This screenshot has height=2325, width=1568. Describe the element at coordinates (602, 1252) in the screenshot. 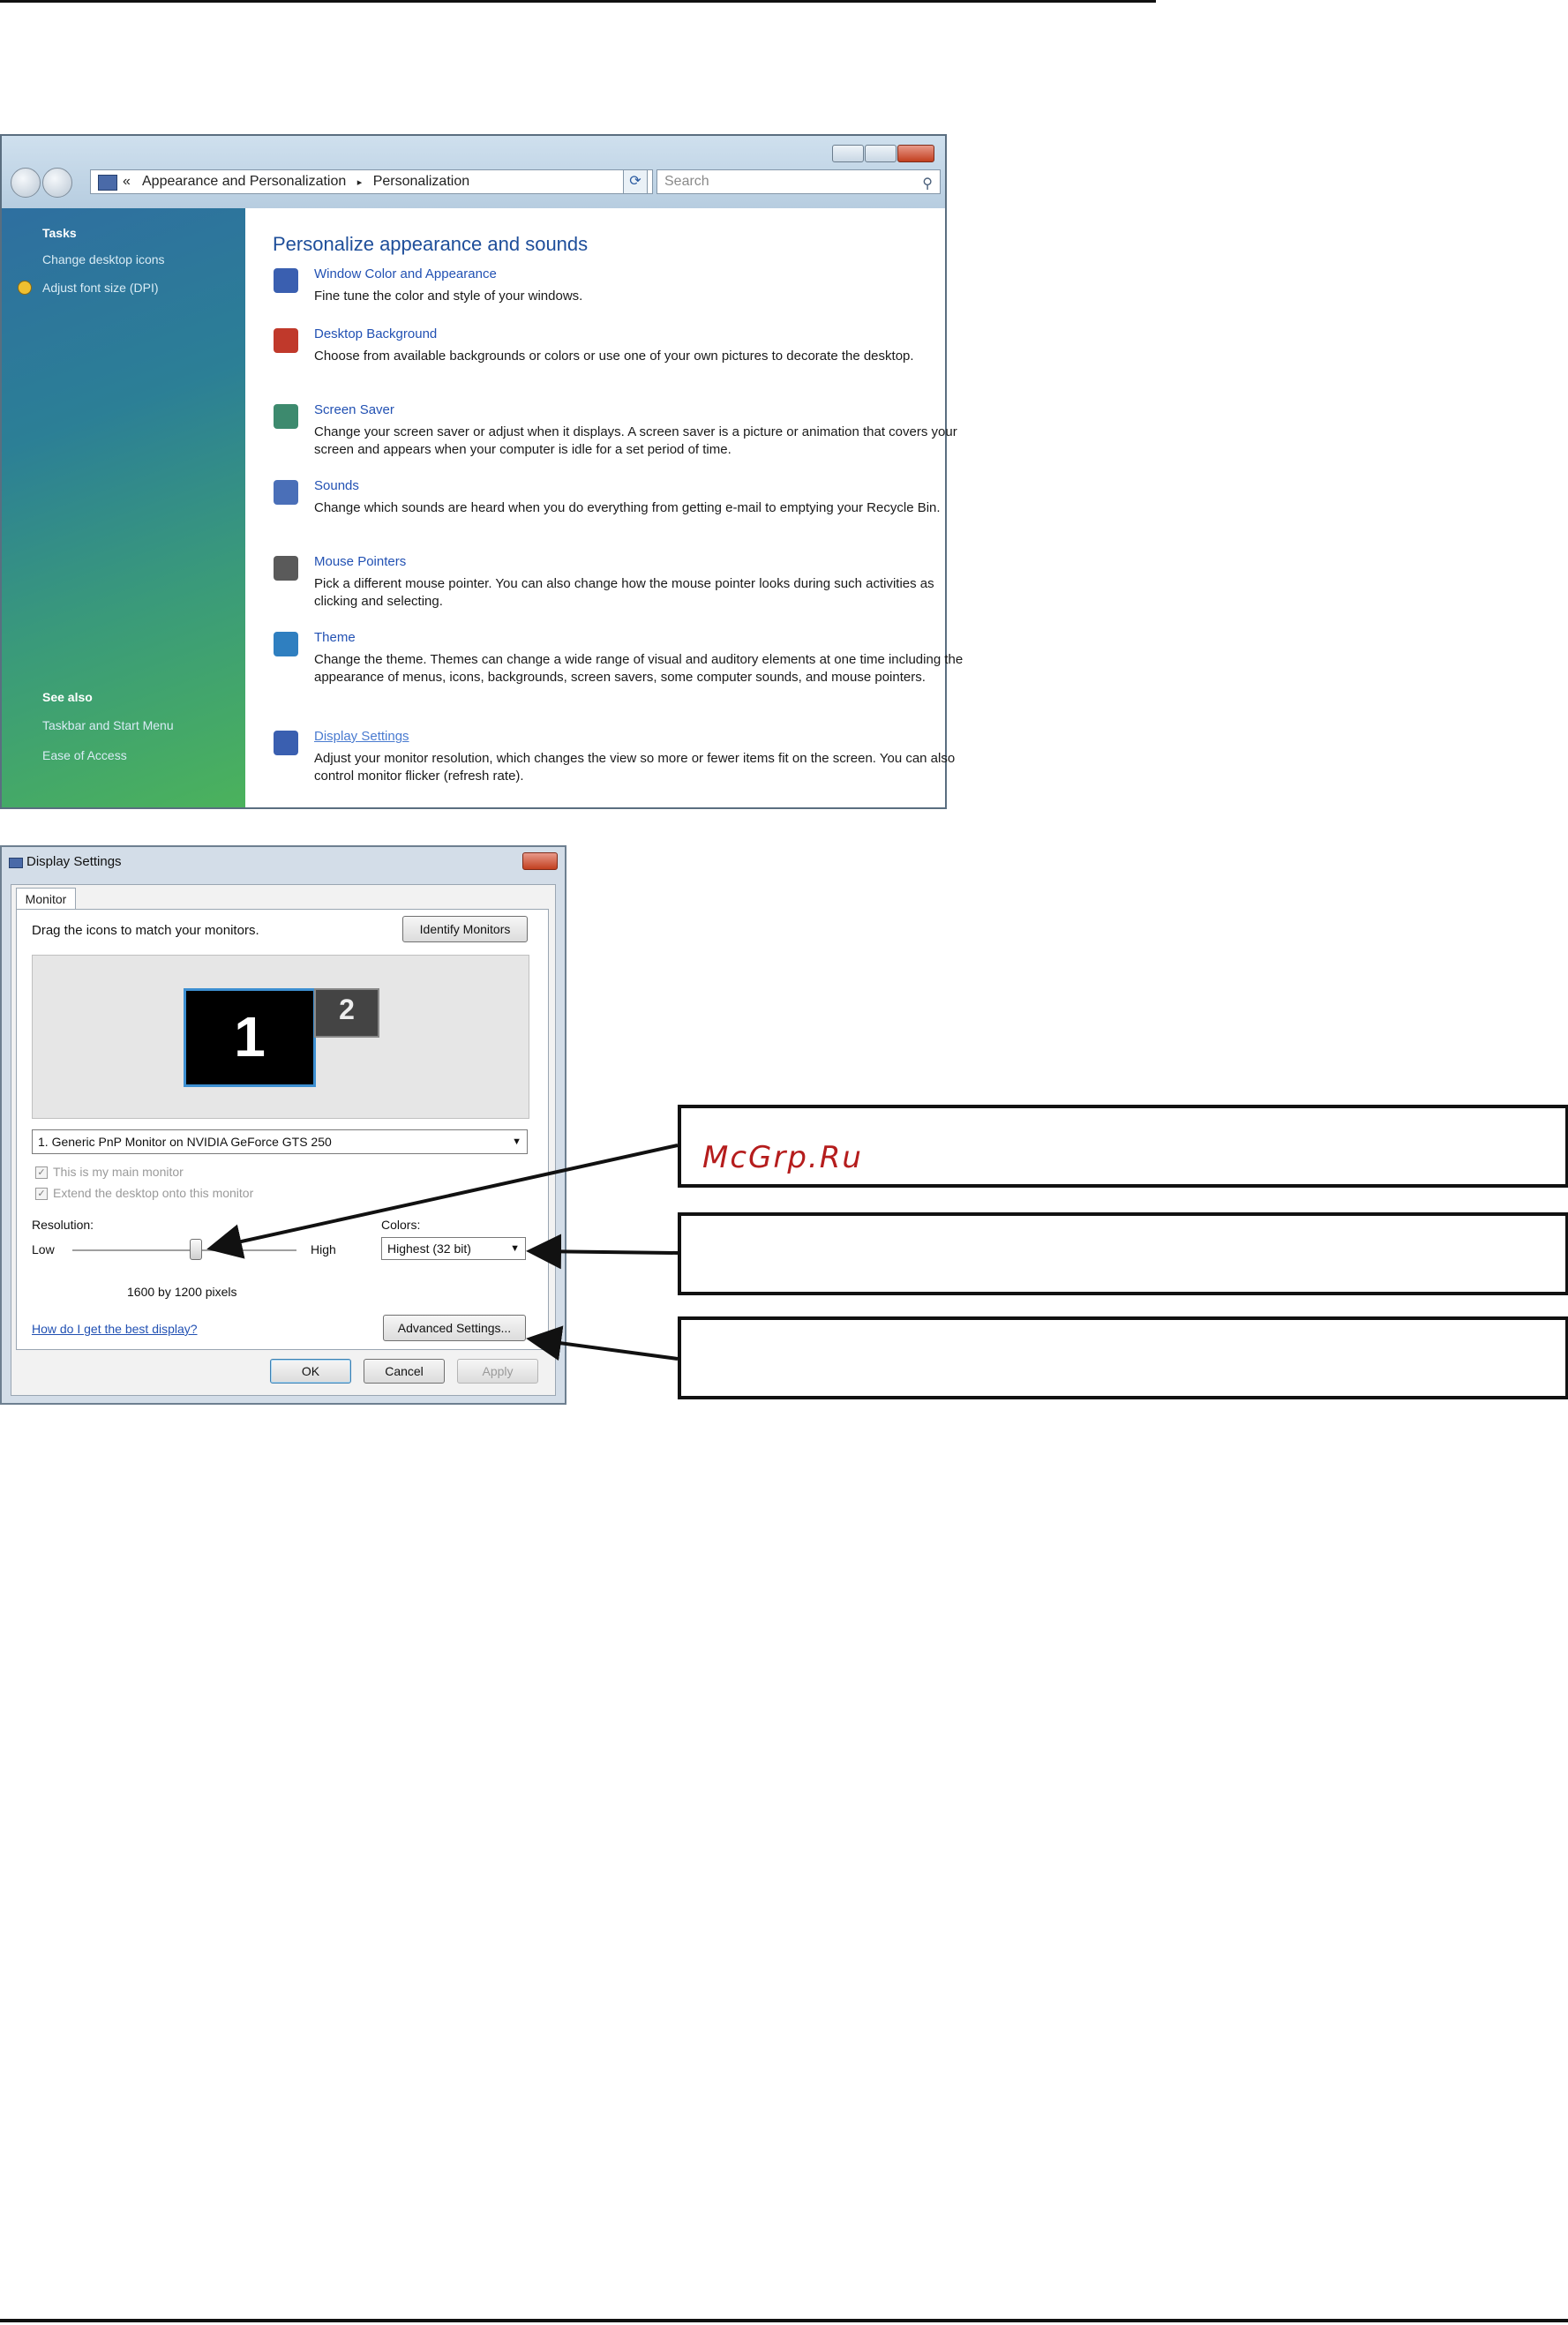

I see `arrow-to-colors` at that location.